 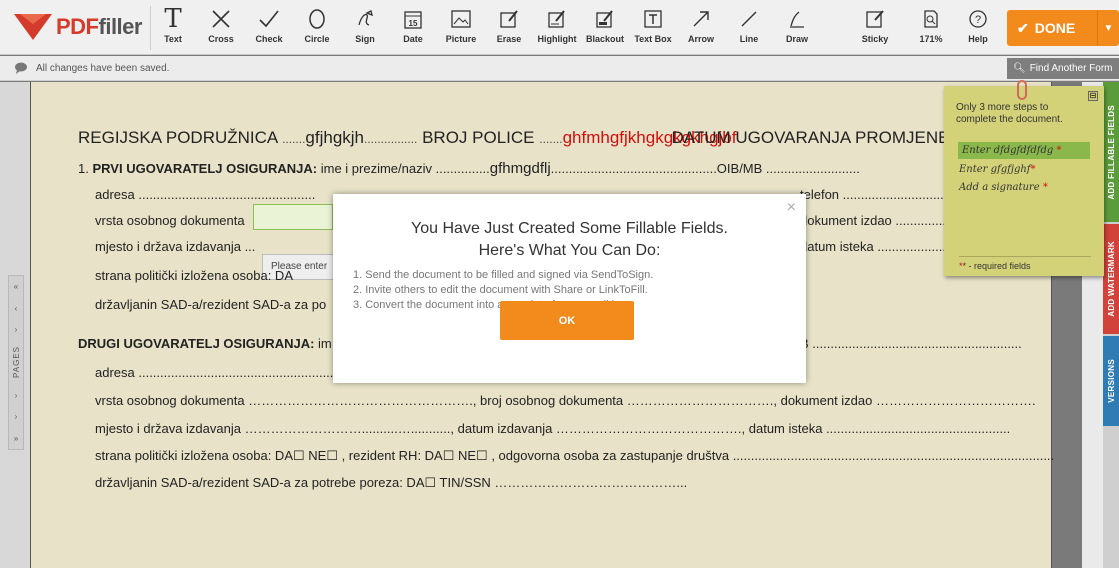 I want to click on done-dropdown-caret-icon: ▼, so click(x=1108, y=28).